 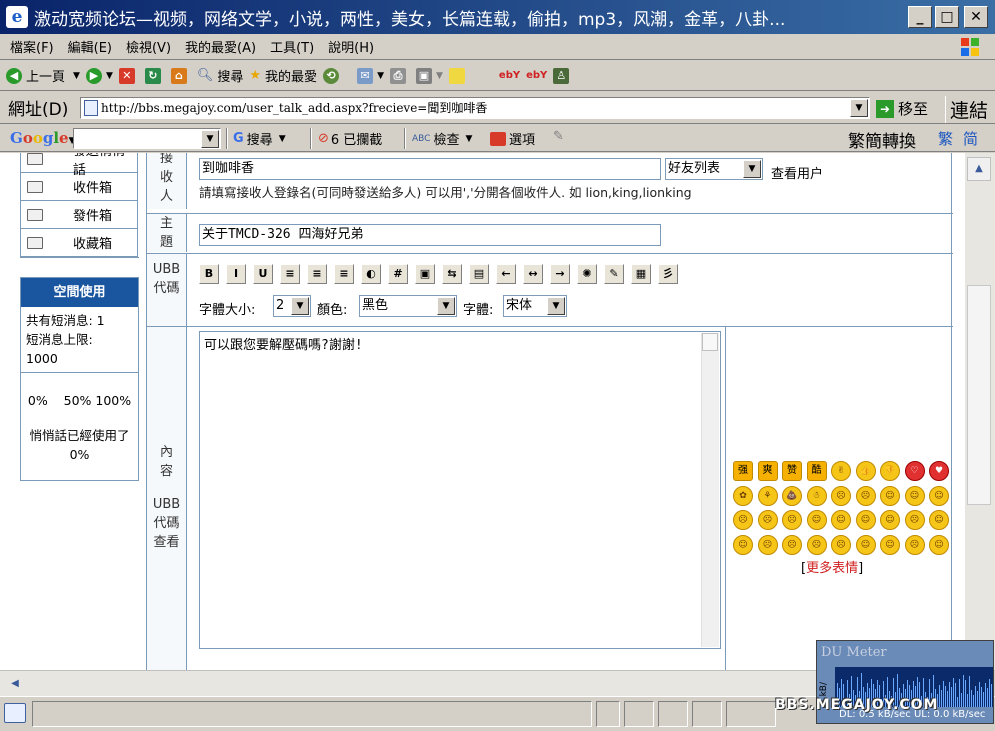 I want to click on emoticon-icon: ♡, so click(x=914, y=471).